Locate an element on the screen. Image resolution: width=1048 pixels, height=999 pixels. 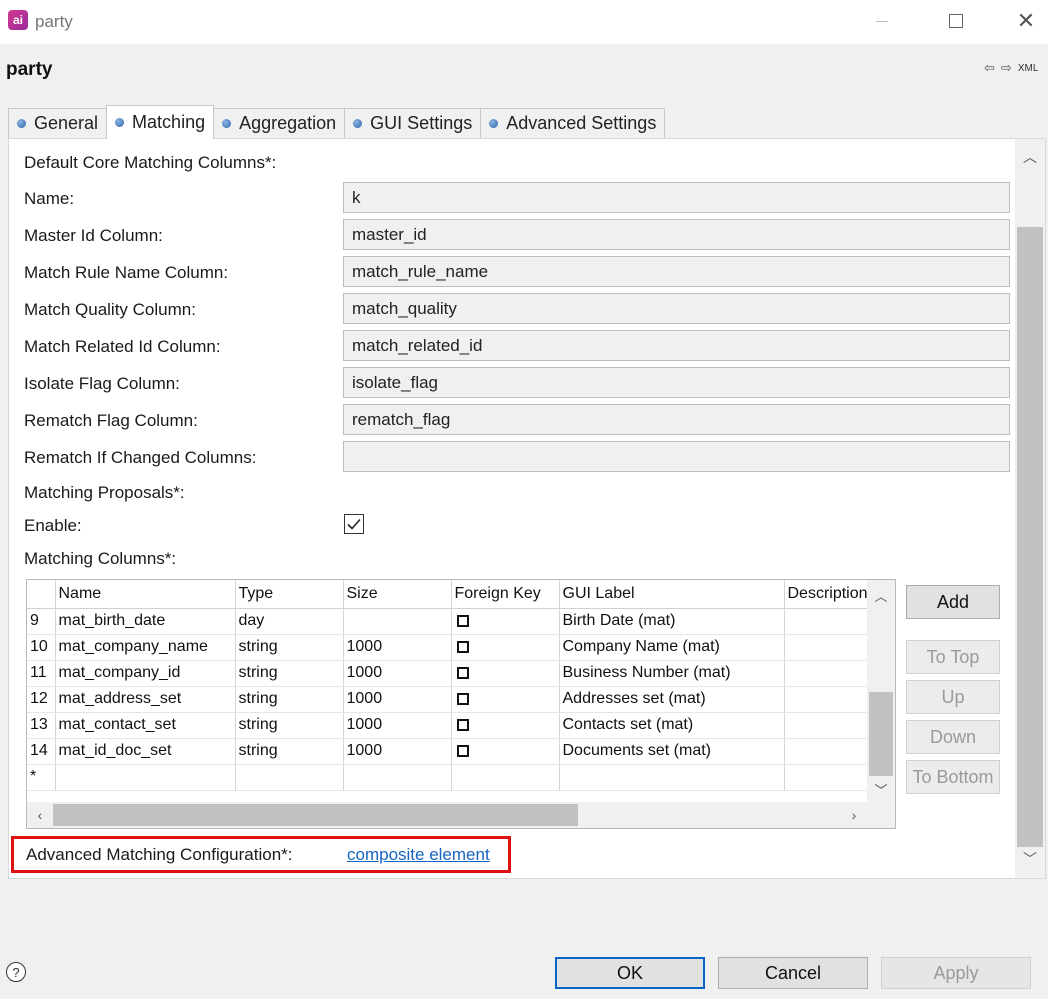
table-row: 9 mat_birth_date day Birth Date (mat) is located at coordinates (461, 621).